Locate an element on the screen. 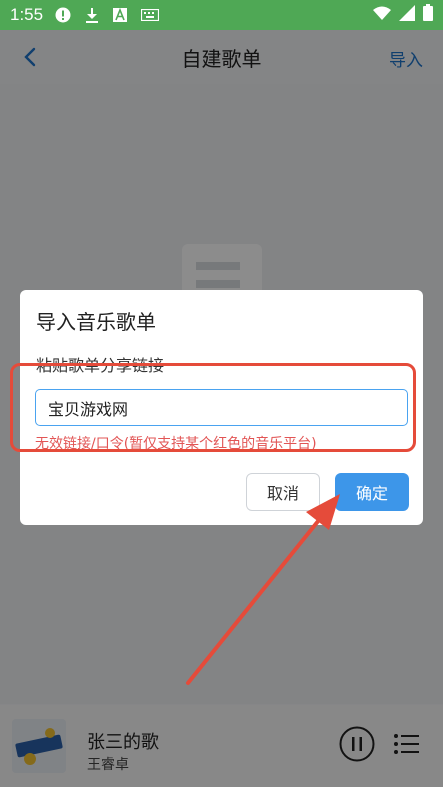 The image size is (443, 787). annotation-highlight-box is located at coordinates (213, 407).